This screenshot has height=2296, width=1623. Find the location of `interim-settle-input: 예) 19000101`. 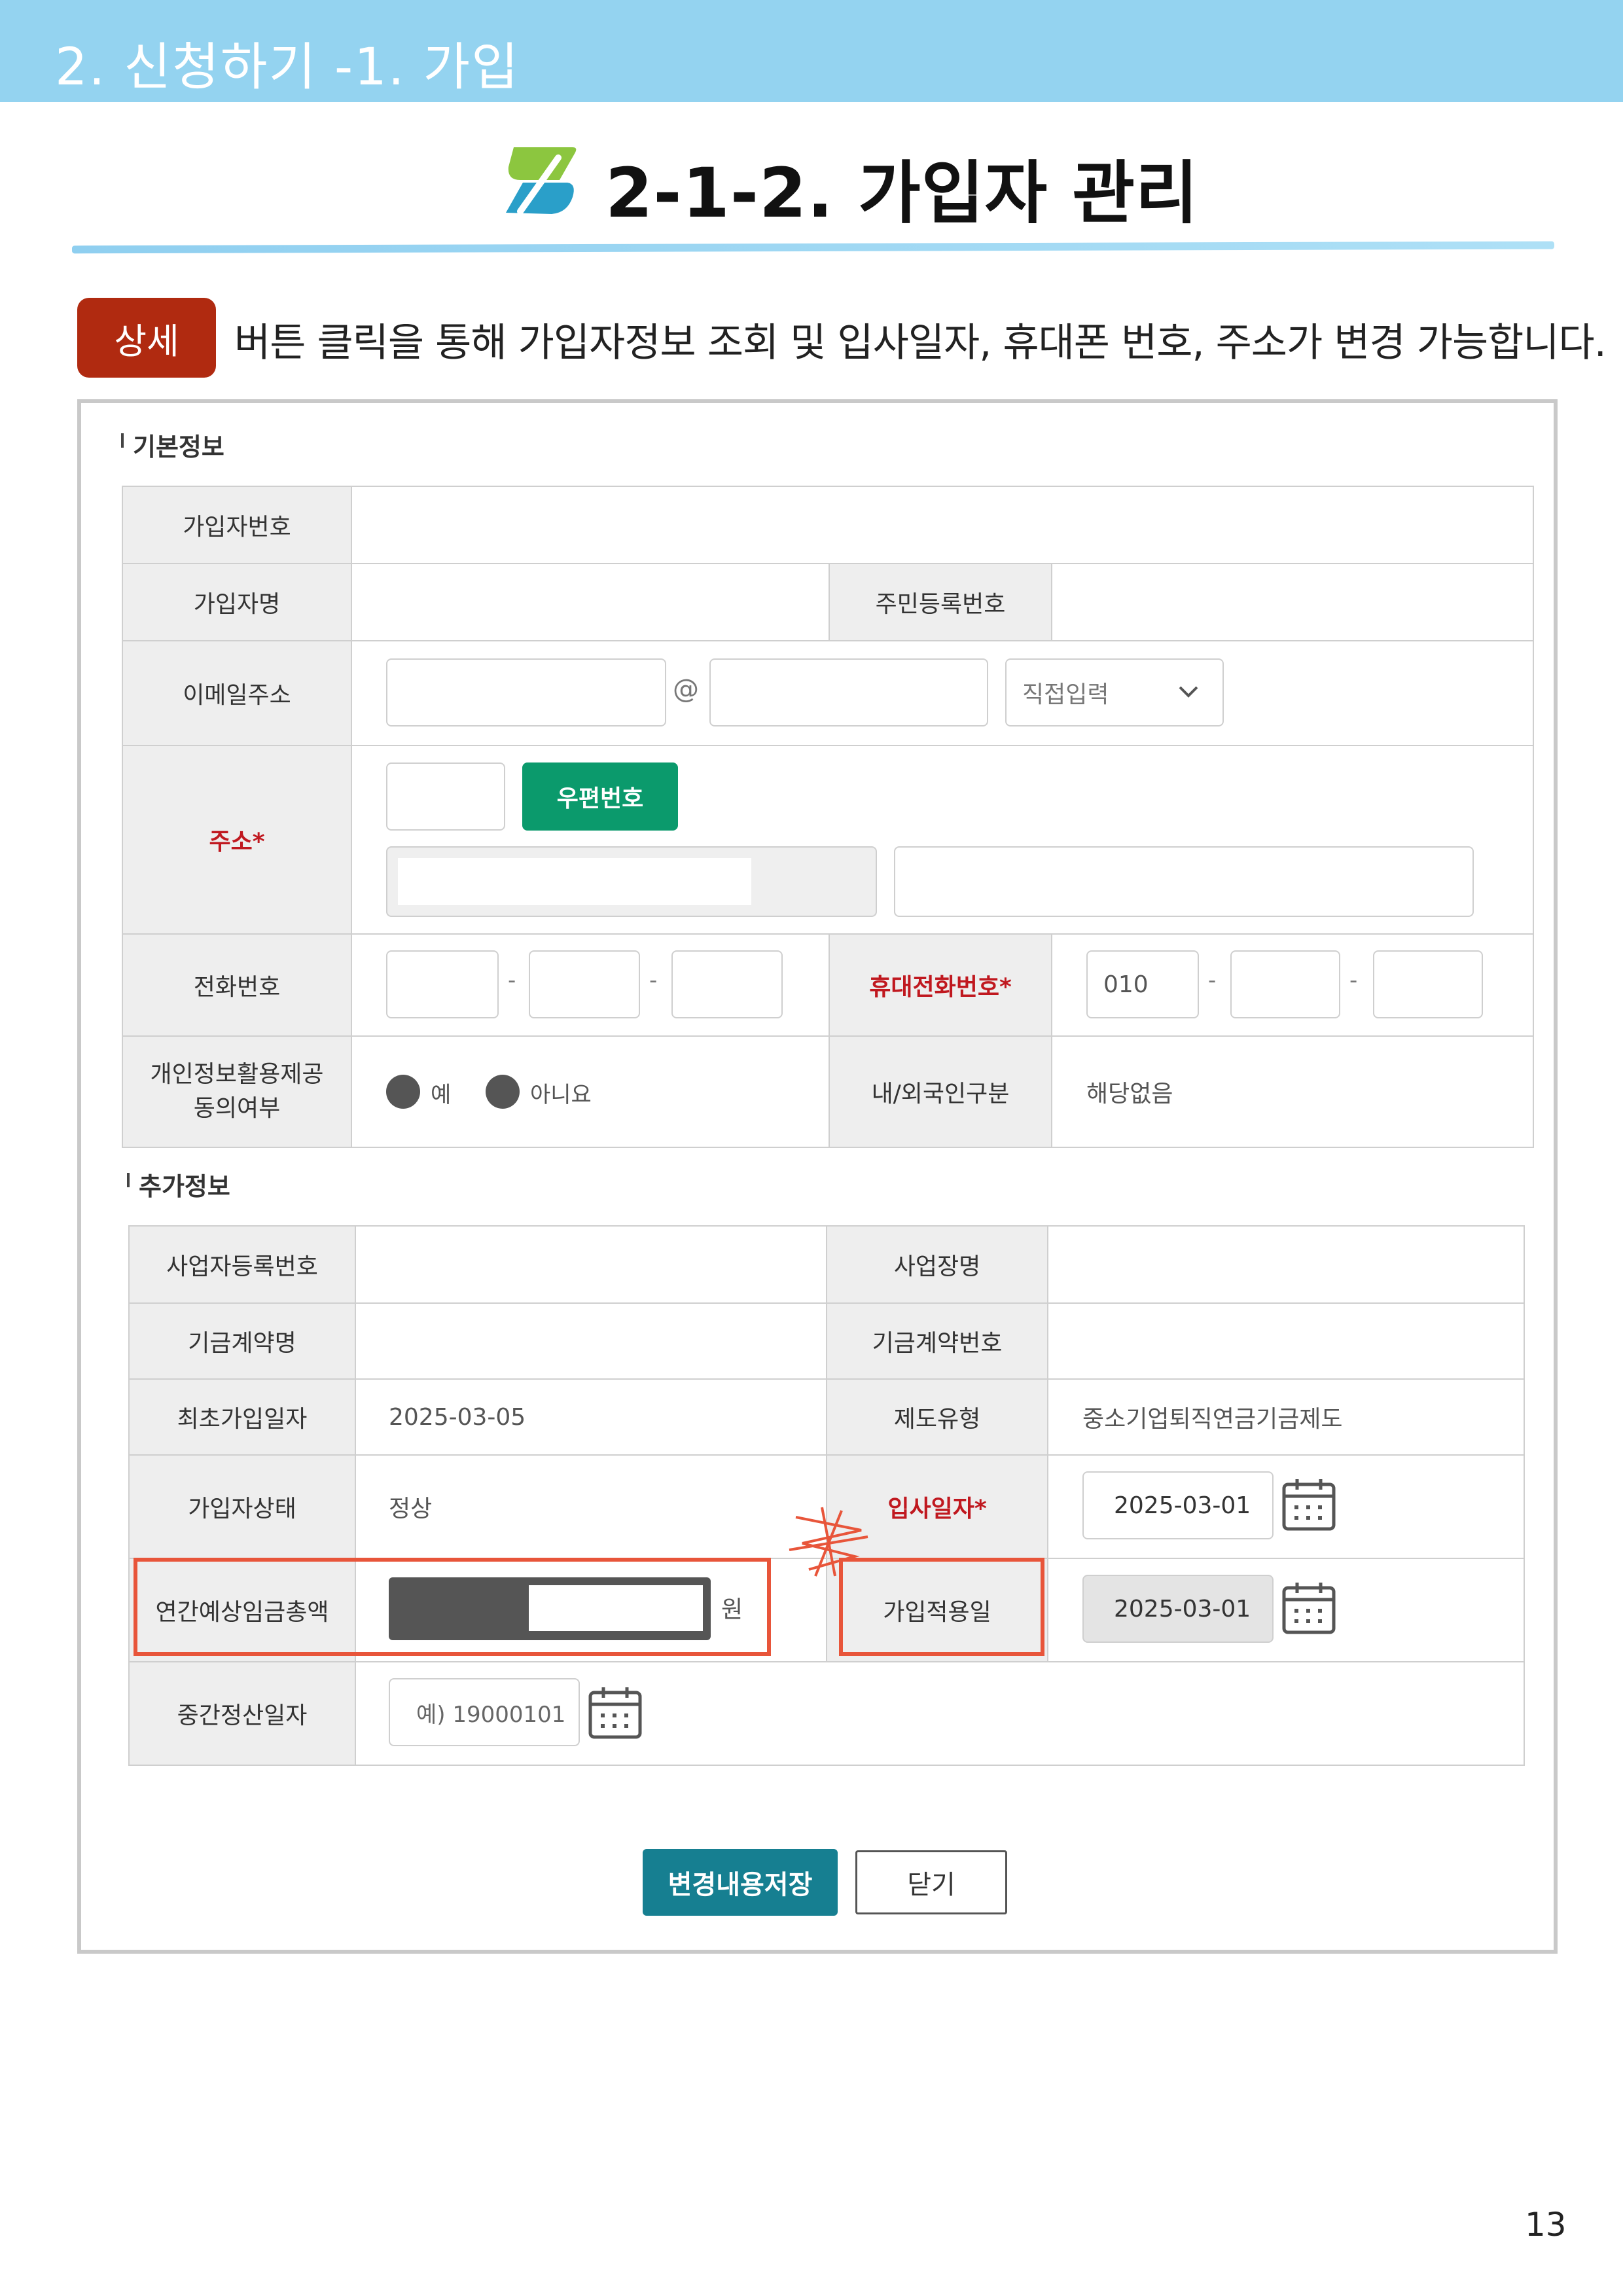

interim-settle-input: 예) 19000101 is located at coordinates (484, 1712).